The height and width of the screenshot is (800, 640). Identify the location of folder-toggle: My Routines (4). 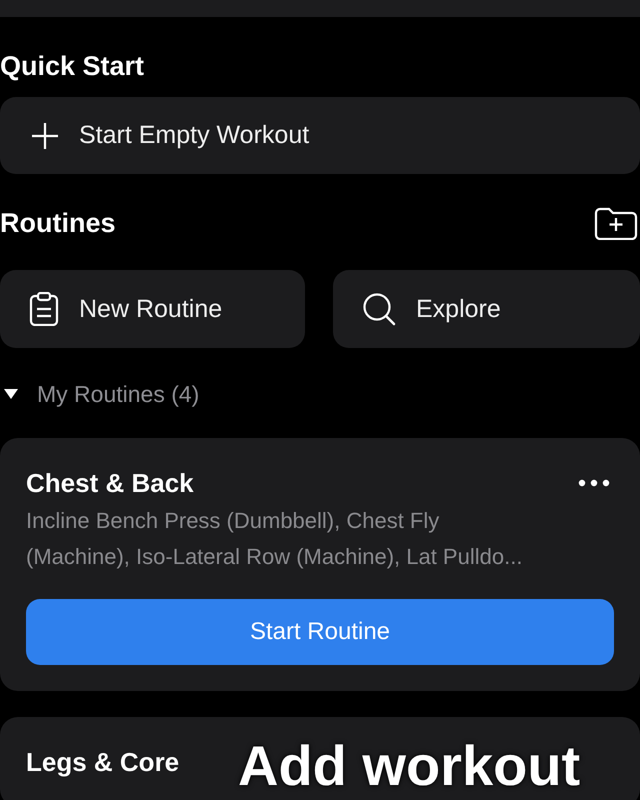
(100, 394).